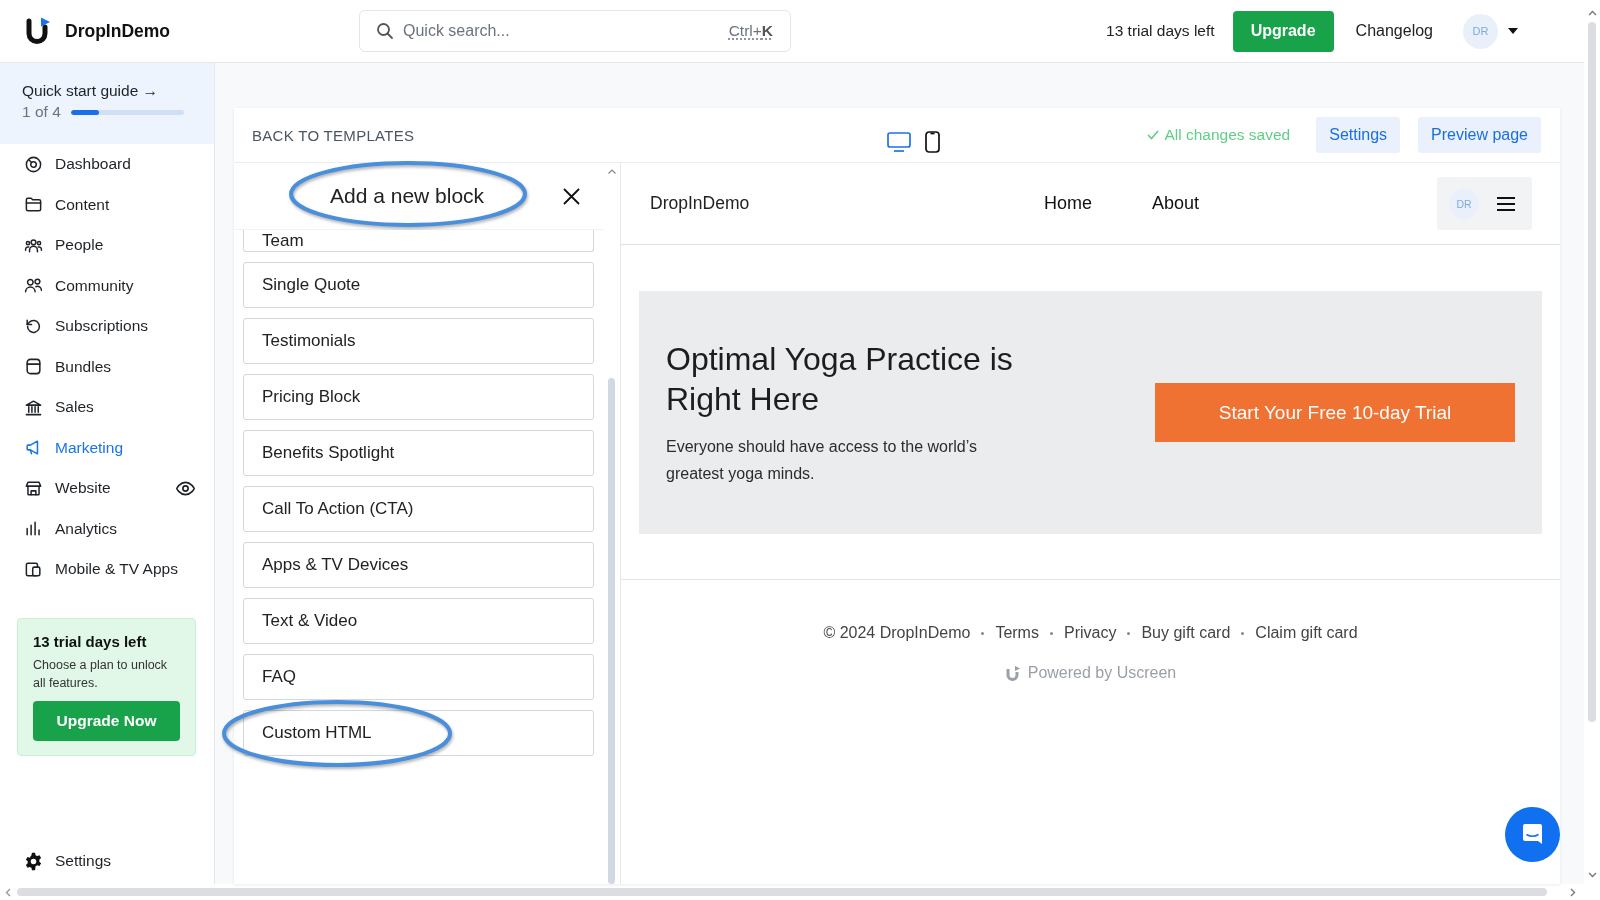 Image resolution: width=1600 pixels, height=900 pixels. Describe the element at coordinates (418, 621) in the screenshot. I see `block-item: Text & Video` at that location.